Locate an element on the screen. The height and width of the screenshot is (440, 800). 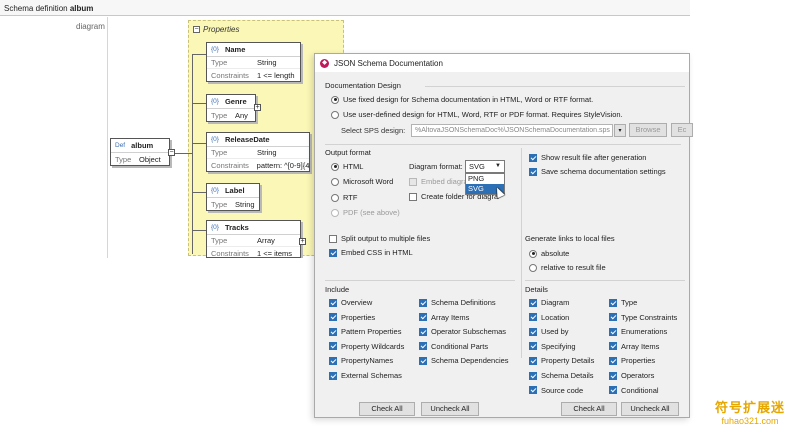
html-radio: HTML is located at coordinates (347, 166).